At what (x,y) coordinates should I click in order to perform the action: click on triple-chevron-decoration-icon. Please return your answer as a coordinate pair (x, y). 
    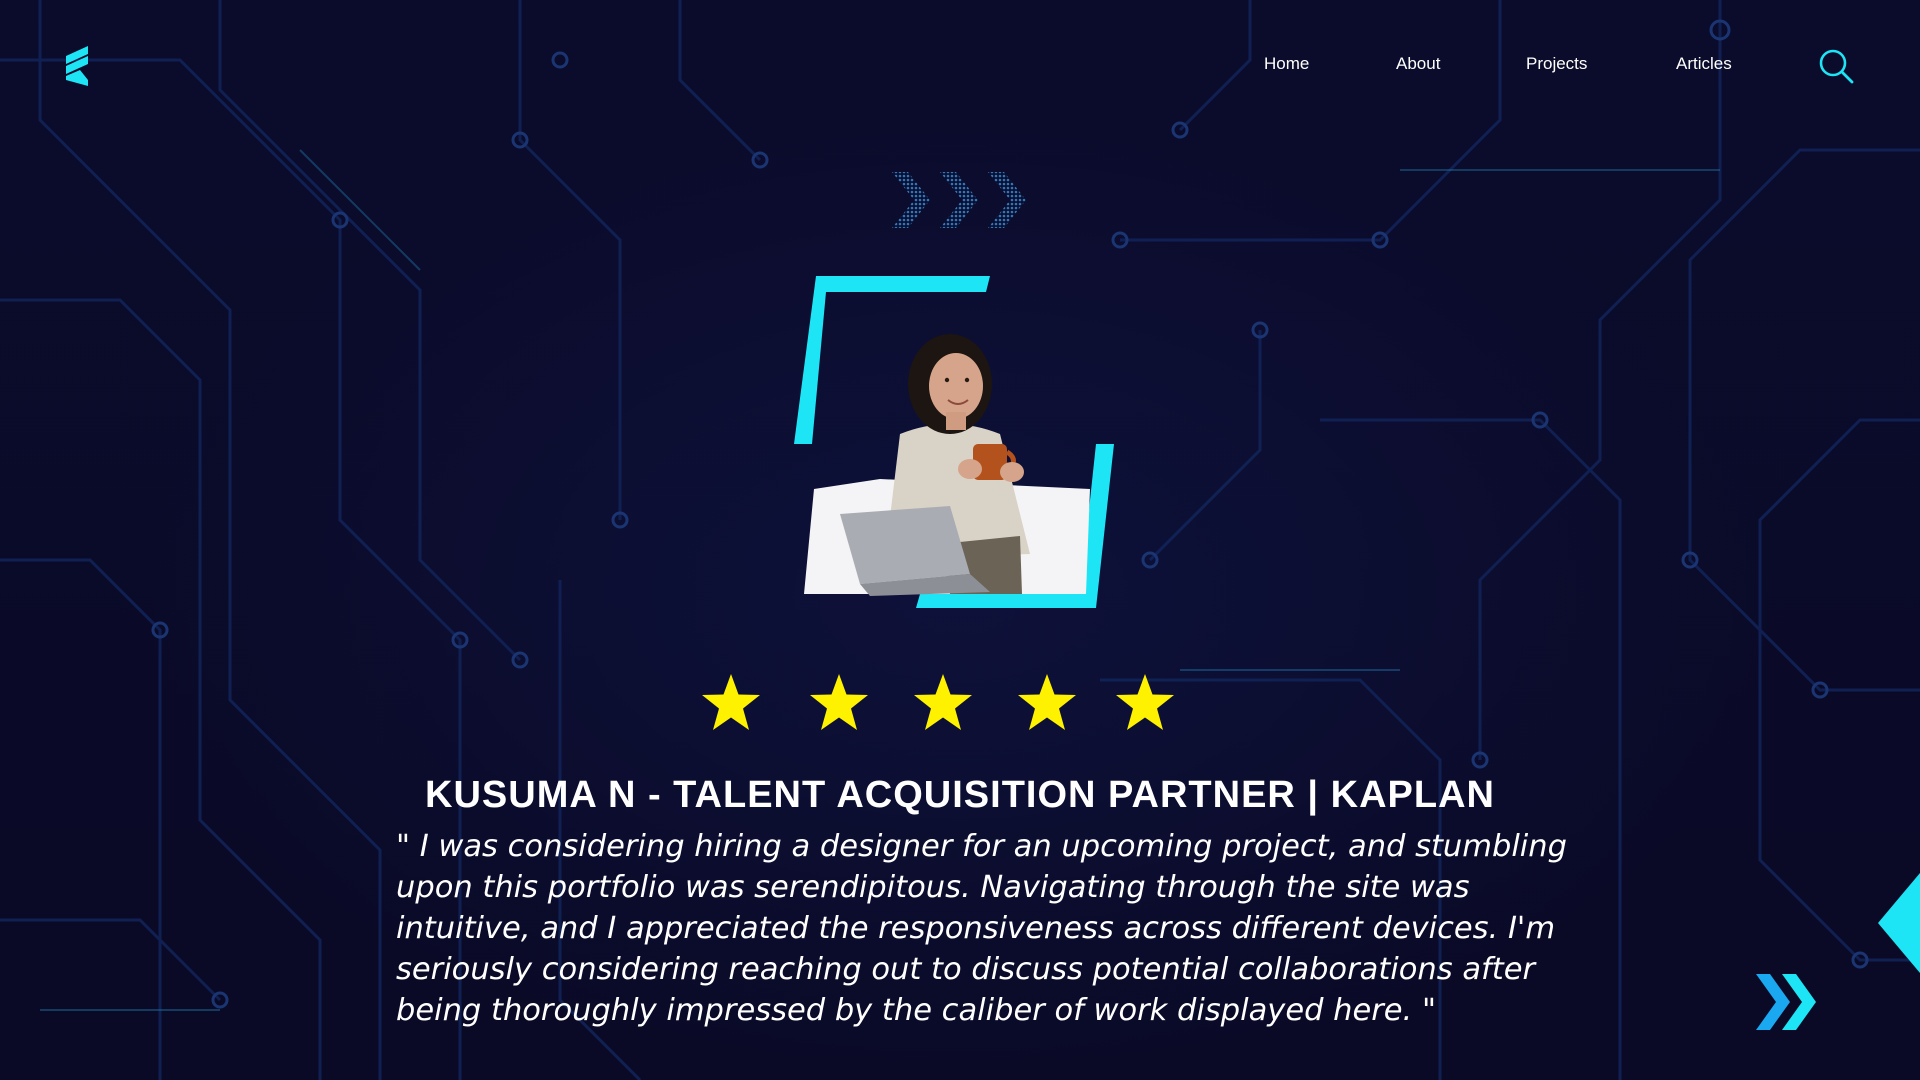
    Looking at the image, I should click on (959, 200).